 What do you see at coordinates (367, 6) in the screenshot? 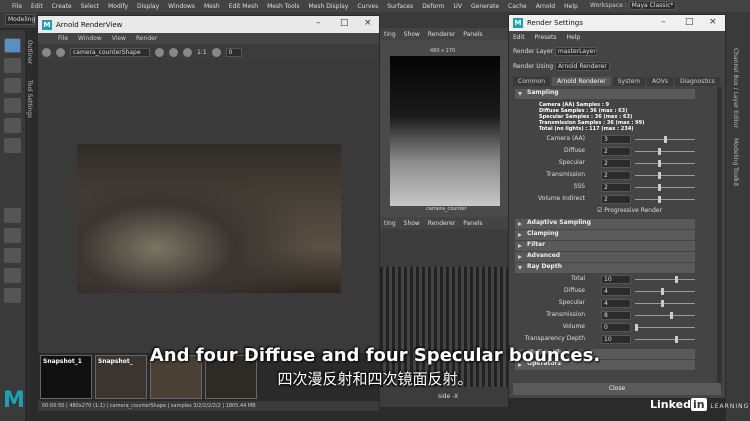
I see `menu-item-curves: Curves` at bounding box center [367, 6].